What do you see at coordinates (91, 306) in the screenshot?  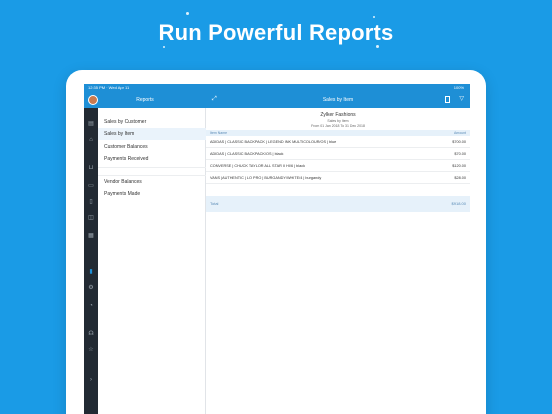 I see `bell-icon: ◔` at bounding box center [91, 306].